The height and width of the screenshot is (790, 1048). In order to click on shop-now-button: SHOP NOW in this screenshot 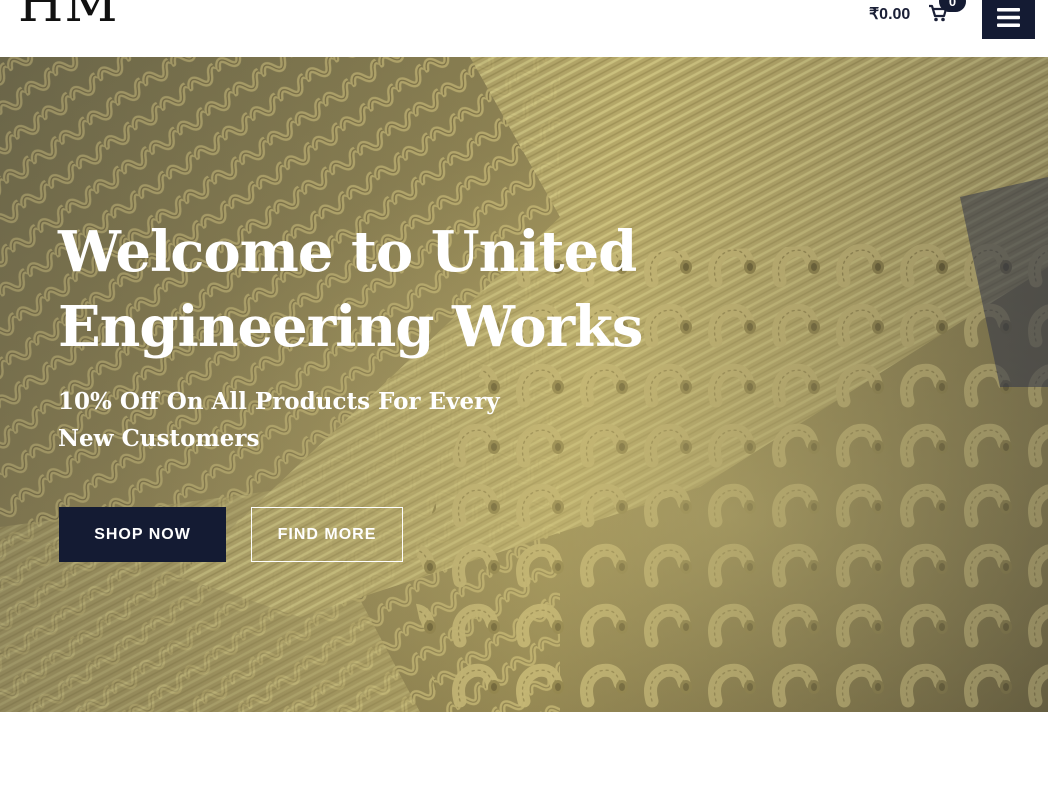, I will do `click(142, 534)`.